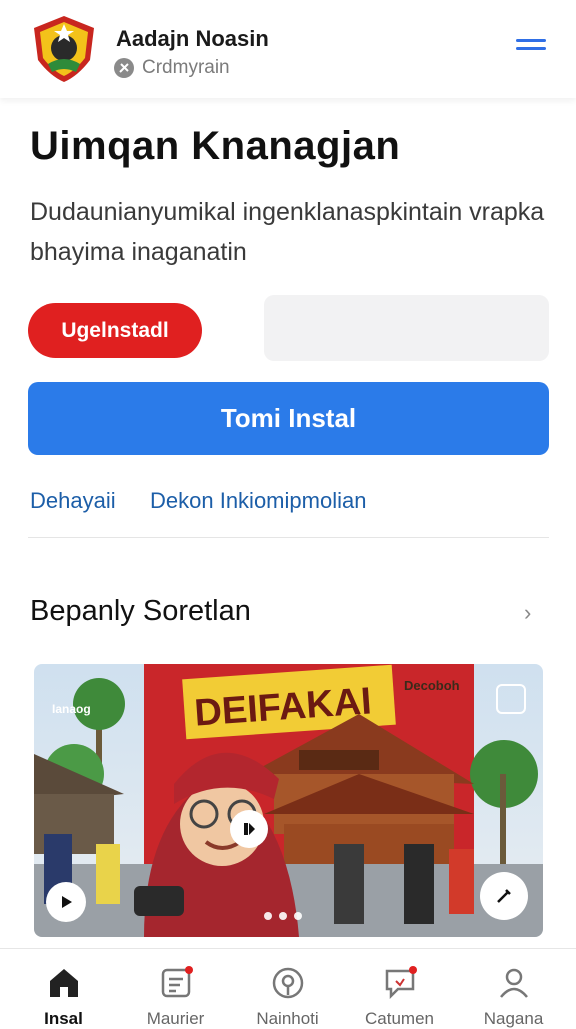  I want to click on nav-item-chat: Catumen, so click(399, 988).